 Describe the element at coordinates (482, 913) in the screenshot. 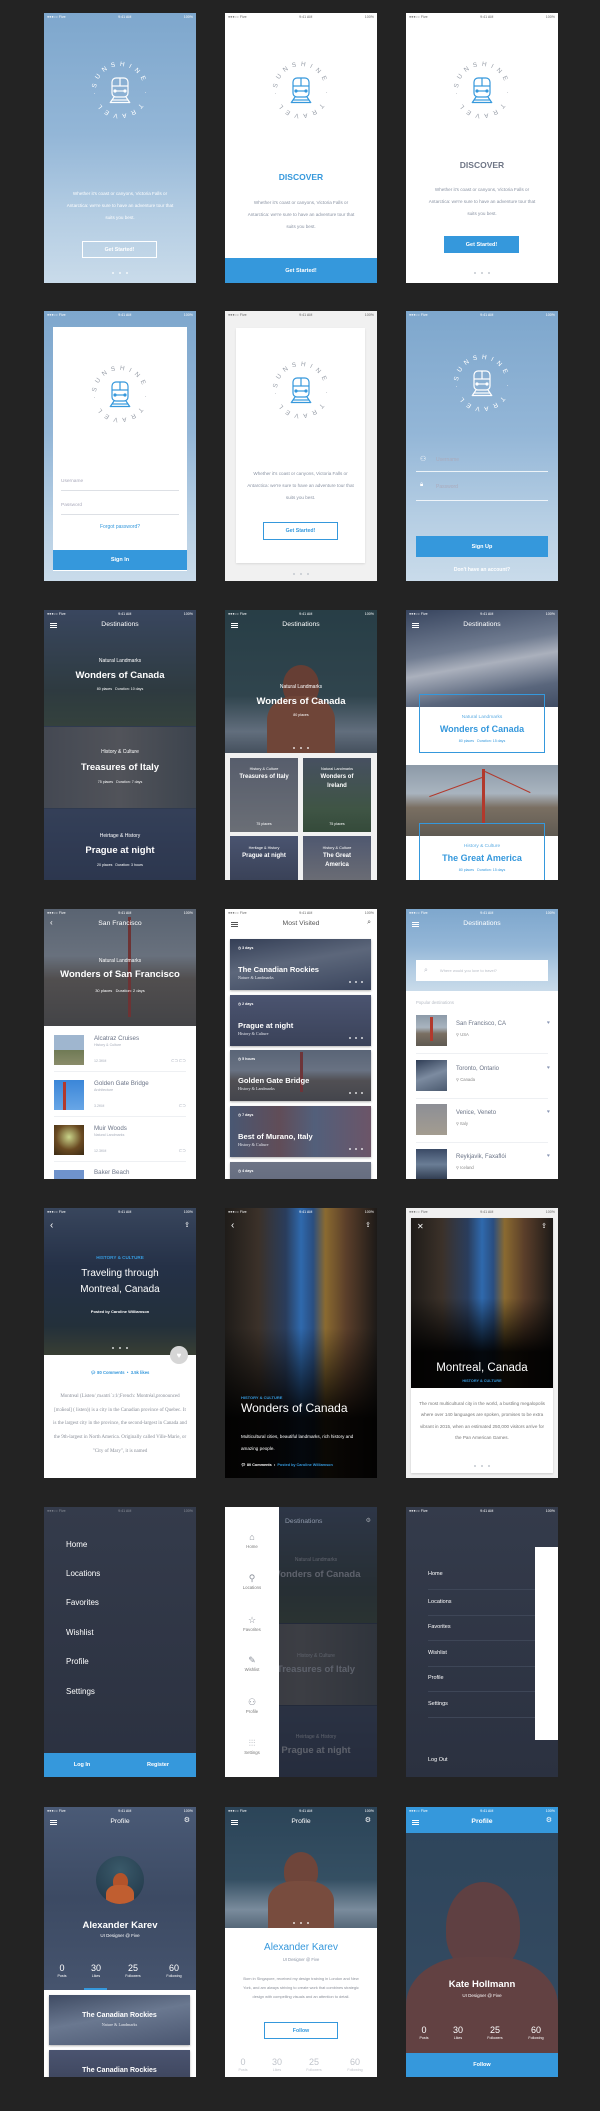

I see `status-bar: ●●●○○ Five 9:41 AM 100%` at that location.